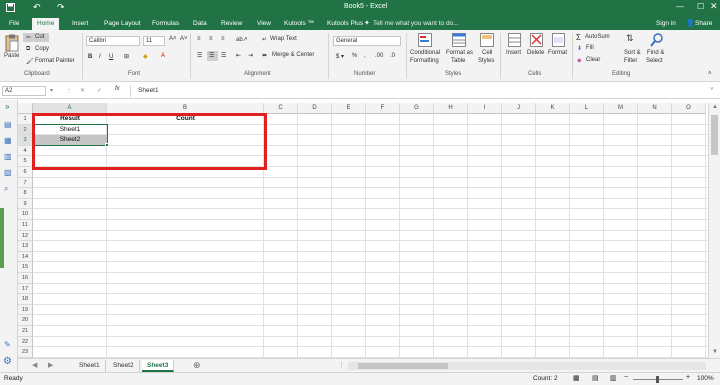 The height and width of the screenshot is (385, 720). Describe the element at coordinates (281, 108) in the screenshot. I see `column-header-c: C` at that location.